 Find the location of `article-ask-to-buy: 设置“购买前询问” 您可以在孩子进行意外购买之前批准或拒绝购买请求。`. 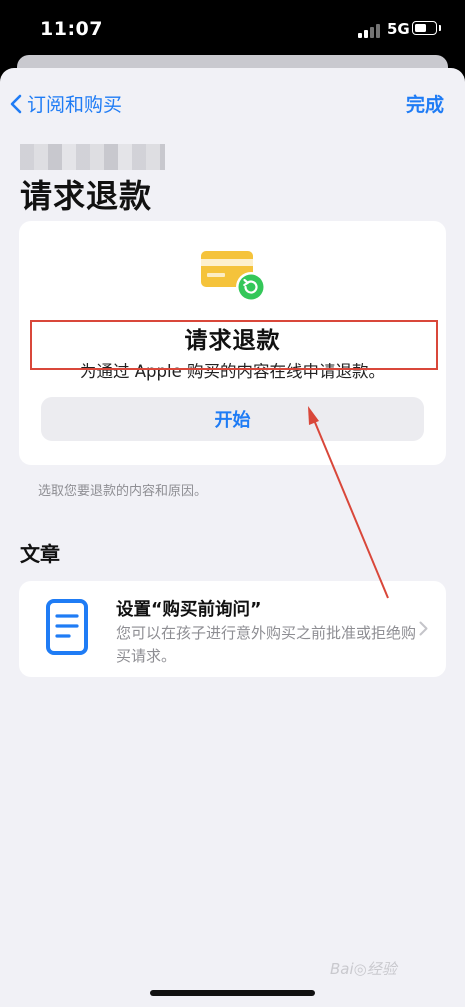

article-ask-to-buy: 设置“购买前询问” 您可以在孩子进行意外购买之前批准或拒绝购买请求。 is located at coordinates (232, 629).